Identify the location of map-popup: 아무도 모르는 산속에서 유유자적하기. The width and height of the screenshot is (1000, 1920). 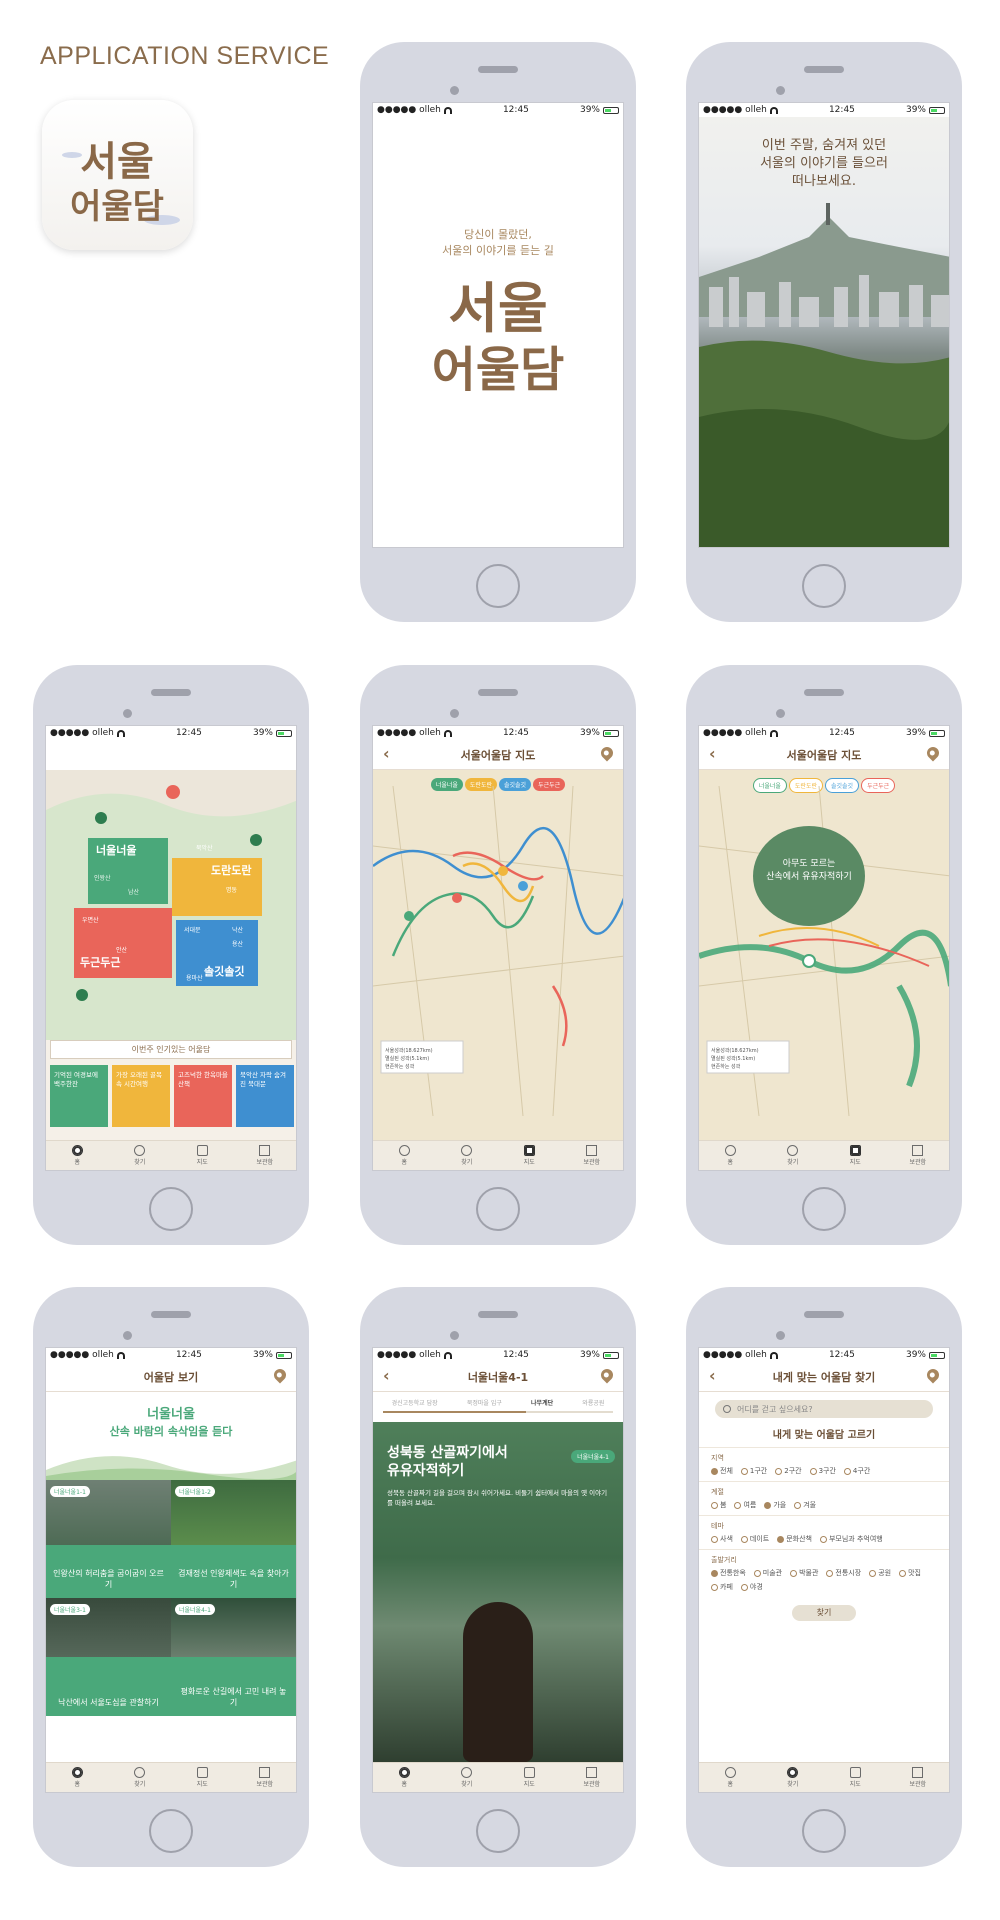
(809, 871).